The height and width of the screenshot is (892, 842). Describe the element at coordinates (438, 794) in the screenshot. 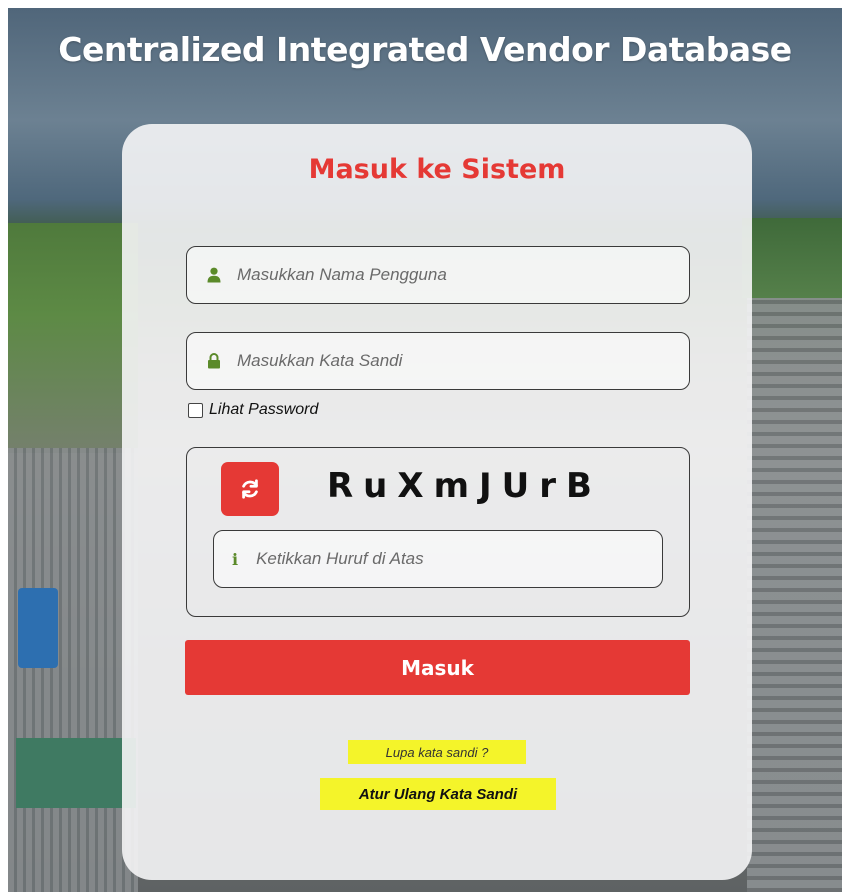

I see `reset-password-link: Atur Ulang Kata Sandi` at that location.